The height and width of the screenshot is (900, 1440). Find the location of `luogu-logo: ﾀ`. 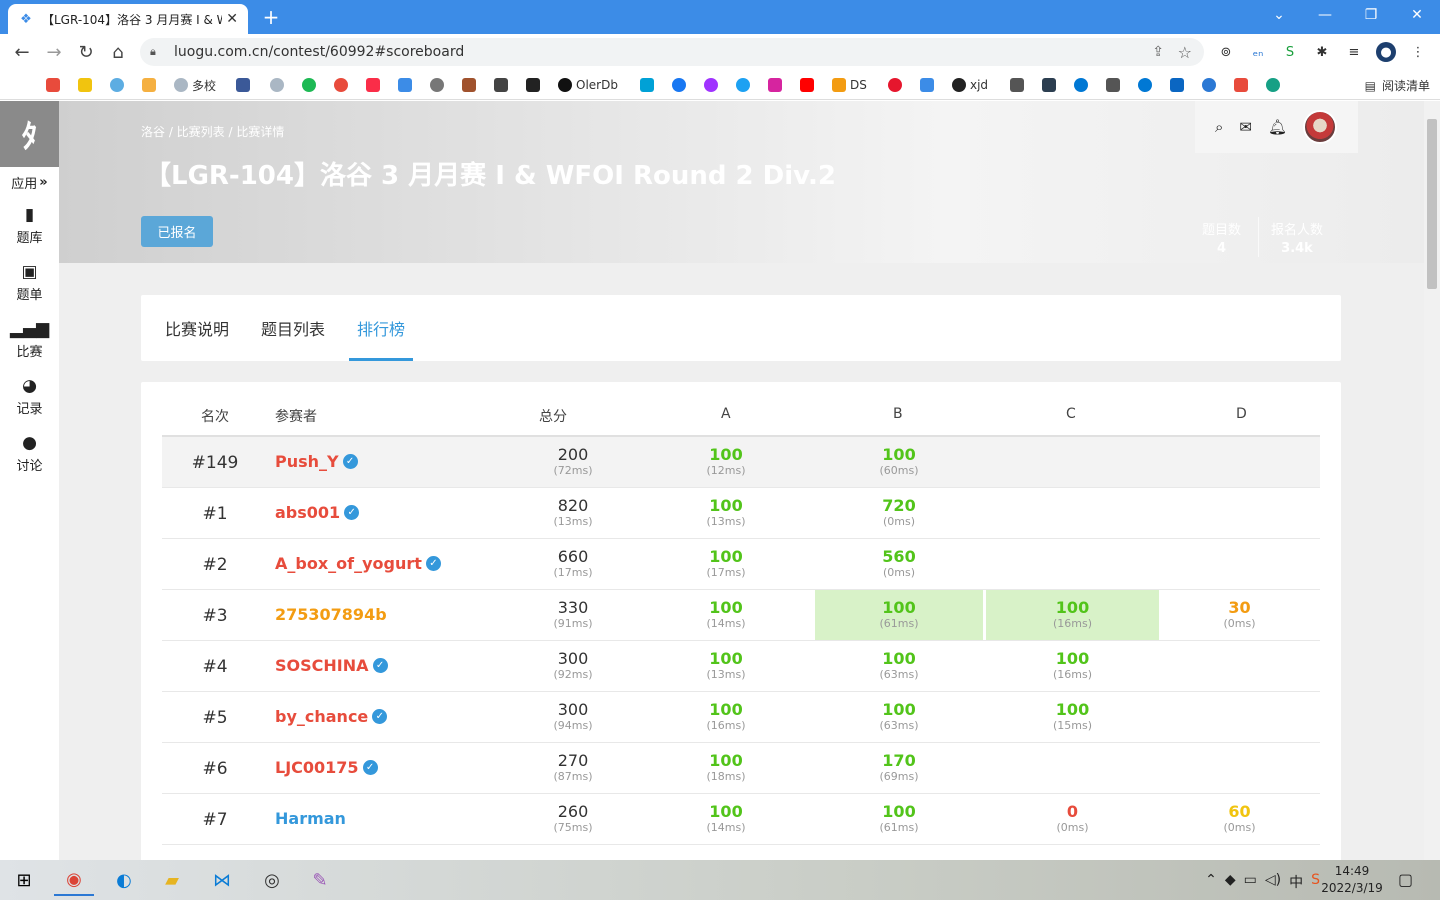

luogu-logo: ﾀ is located at coordinates (29, 134).